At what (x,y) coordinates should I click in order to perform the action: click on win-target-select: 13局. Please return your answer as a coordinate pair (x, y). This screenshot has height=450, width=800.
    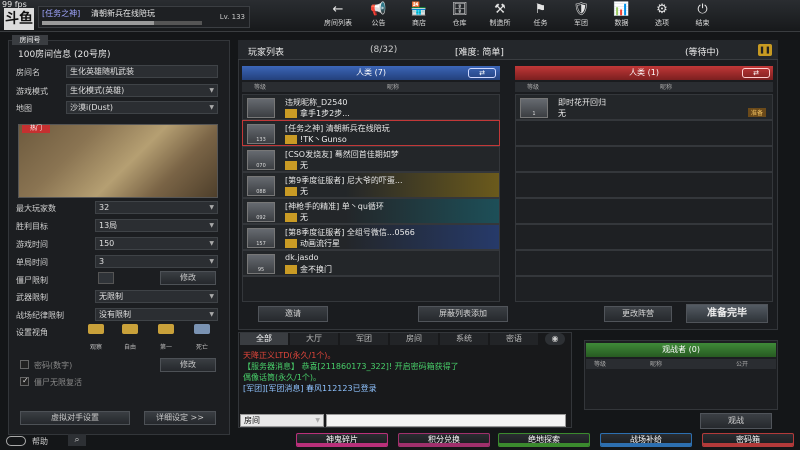
    Looking at the image, I should click on (156, 225).